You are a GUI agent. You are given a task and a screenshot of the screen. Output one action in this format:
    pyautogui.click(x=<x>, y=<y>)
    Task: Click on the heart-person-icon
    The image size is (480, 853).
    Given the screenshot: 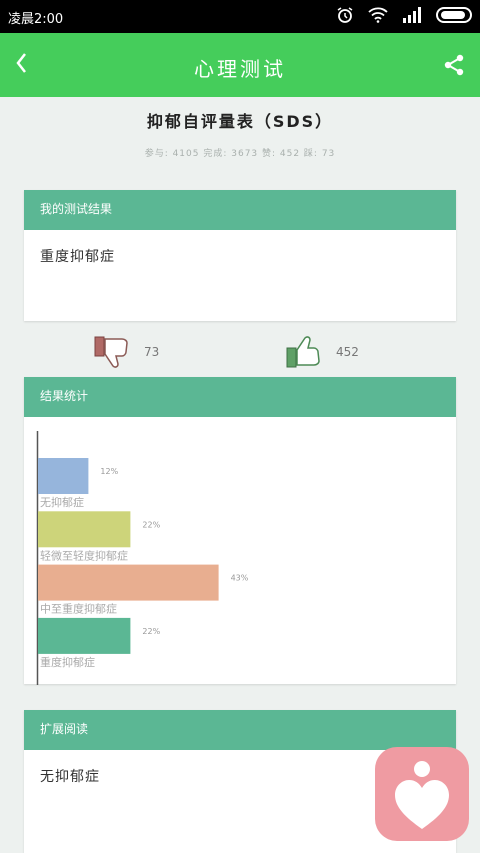 What is the action you would take?
    pyautogui.click(x=422, y=795)
    